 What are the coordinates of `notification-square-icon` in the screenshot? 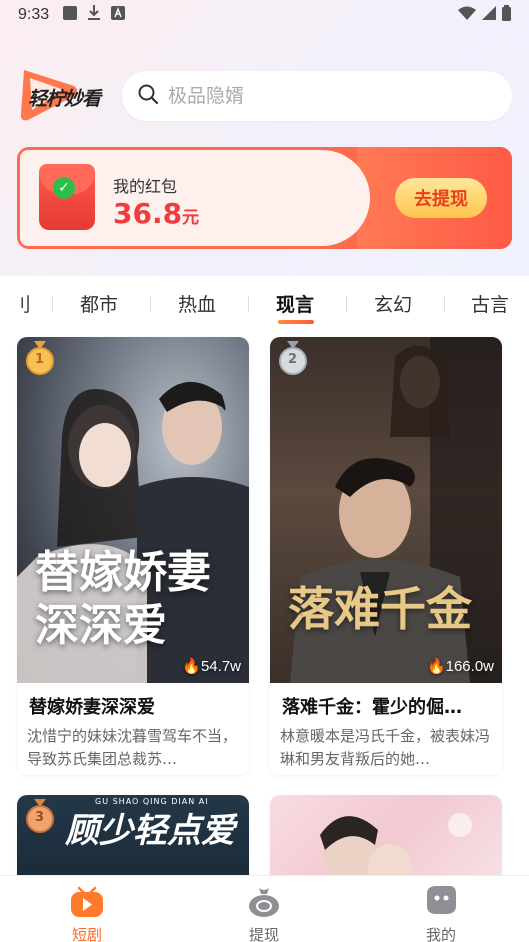 It's located at (70, 15).